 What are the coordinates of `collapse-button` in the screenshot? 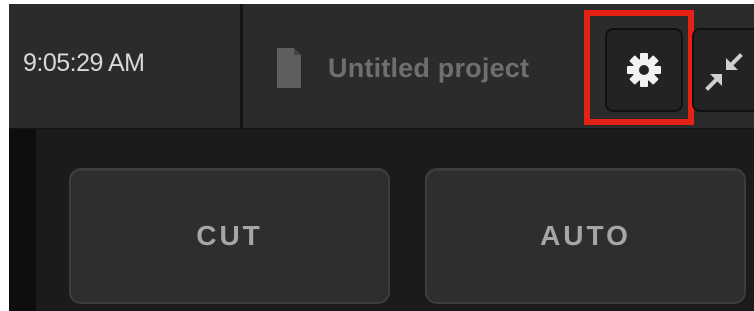 It's located at (723, 70).